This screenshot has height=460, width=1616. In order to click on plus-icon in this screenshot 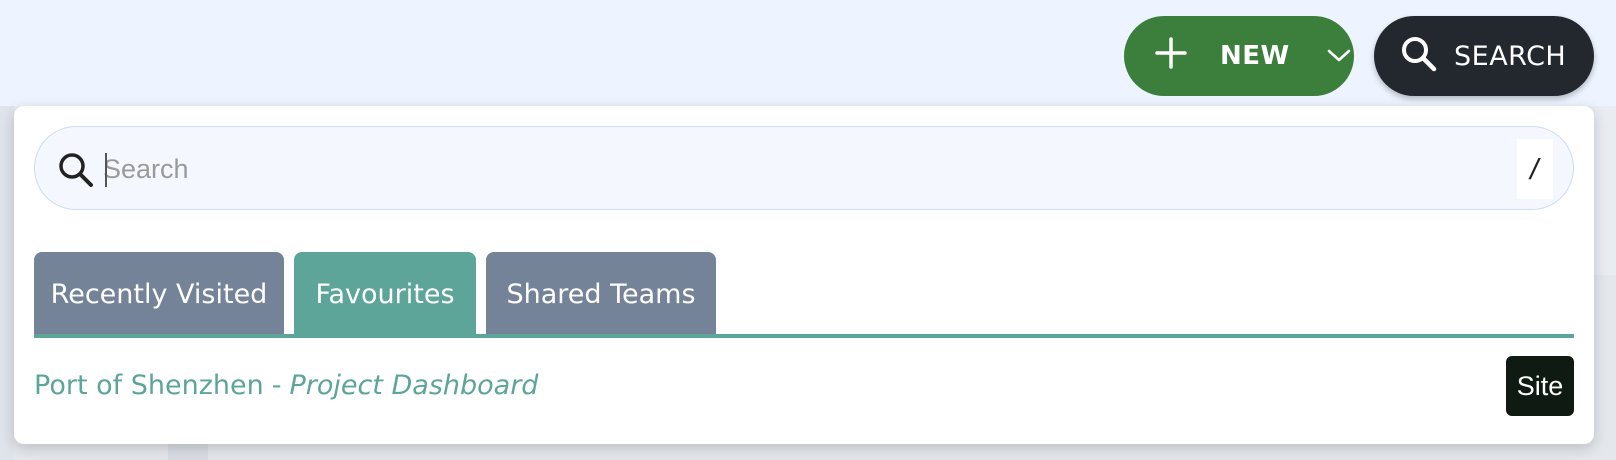, I will do `click(1172, 56)`.